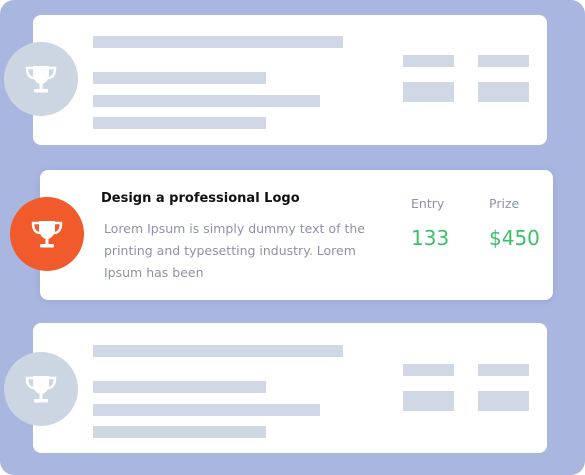 This screenshot has width=585, height=475. What do you see at coordinates (428, 203) in the screenshot?
I see `entry-label: Entry` at bounding box center [428, 203].